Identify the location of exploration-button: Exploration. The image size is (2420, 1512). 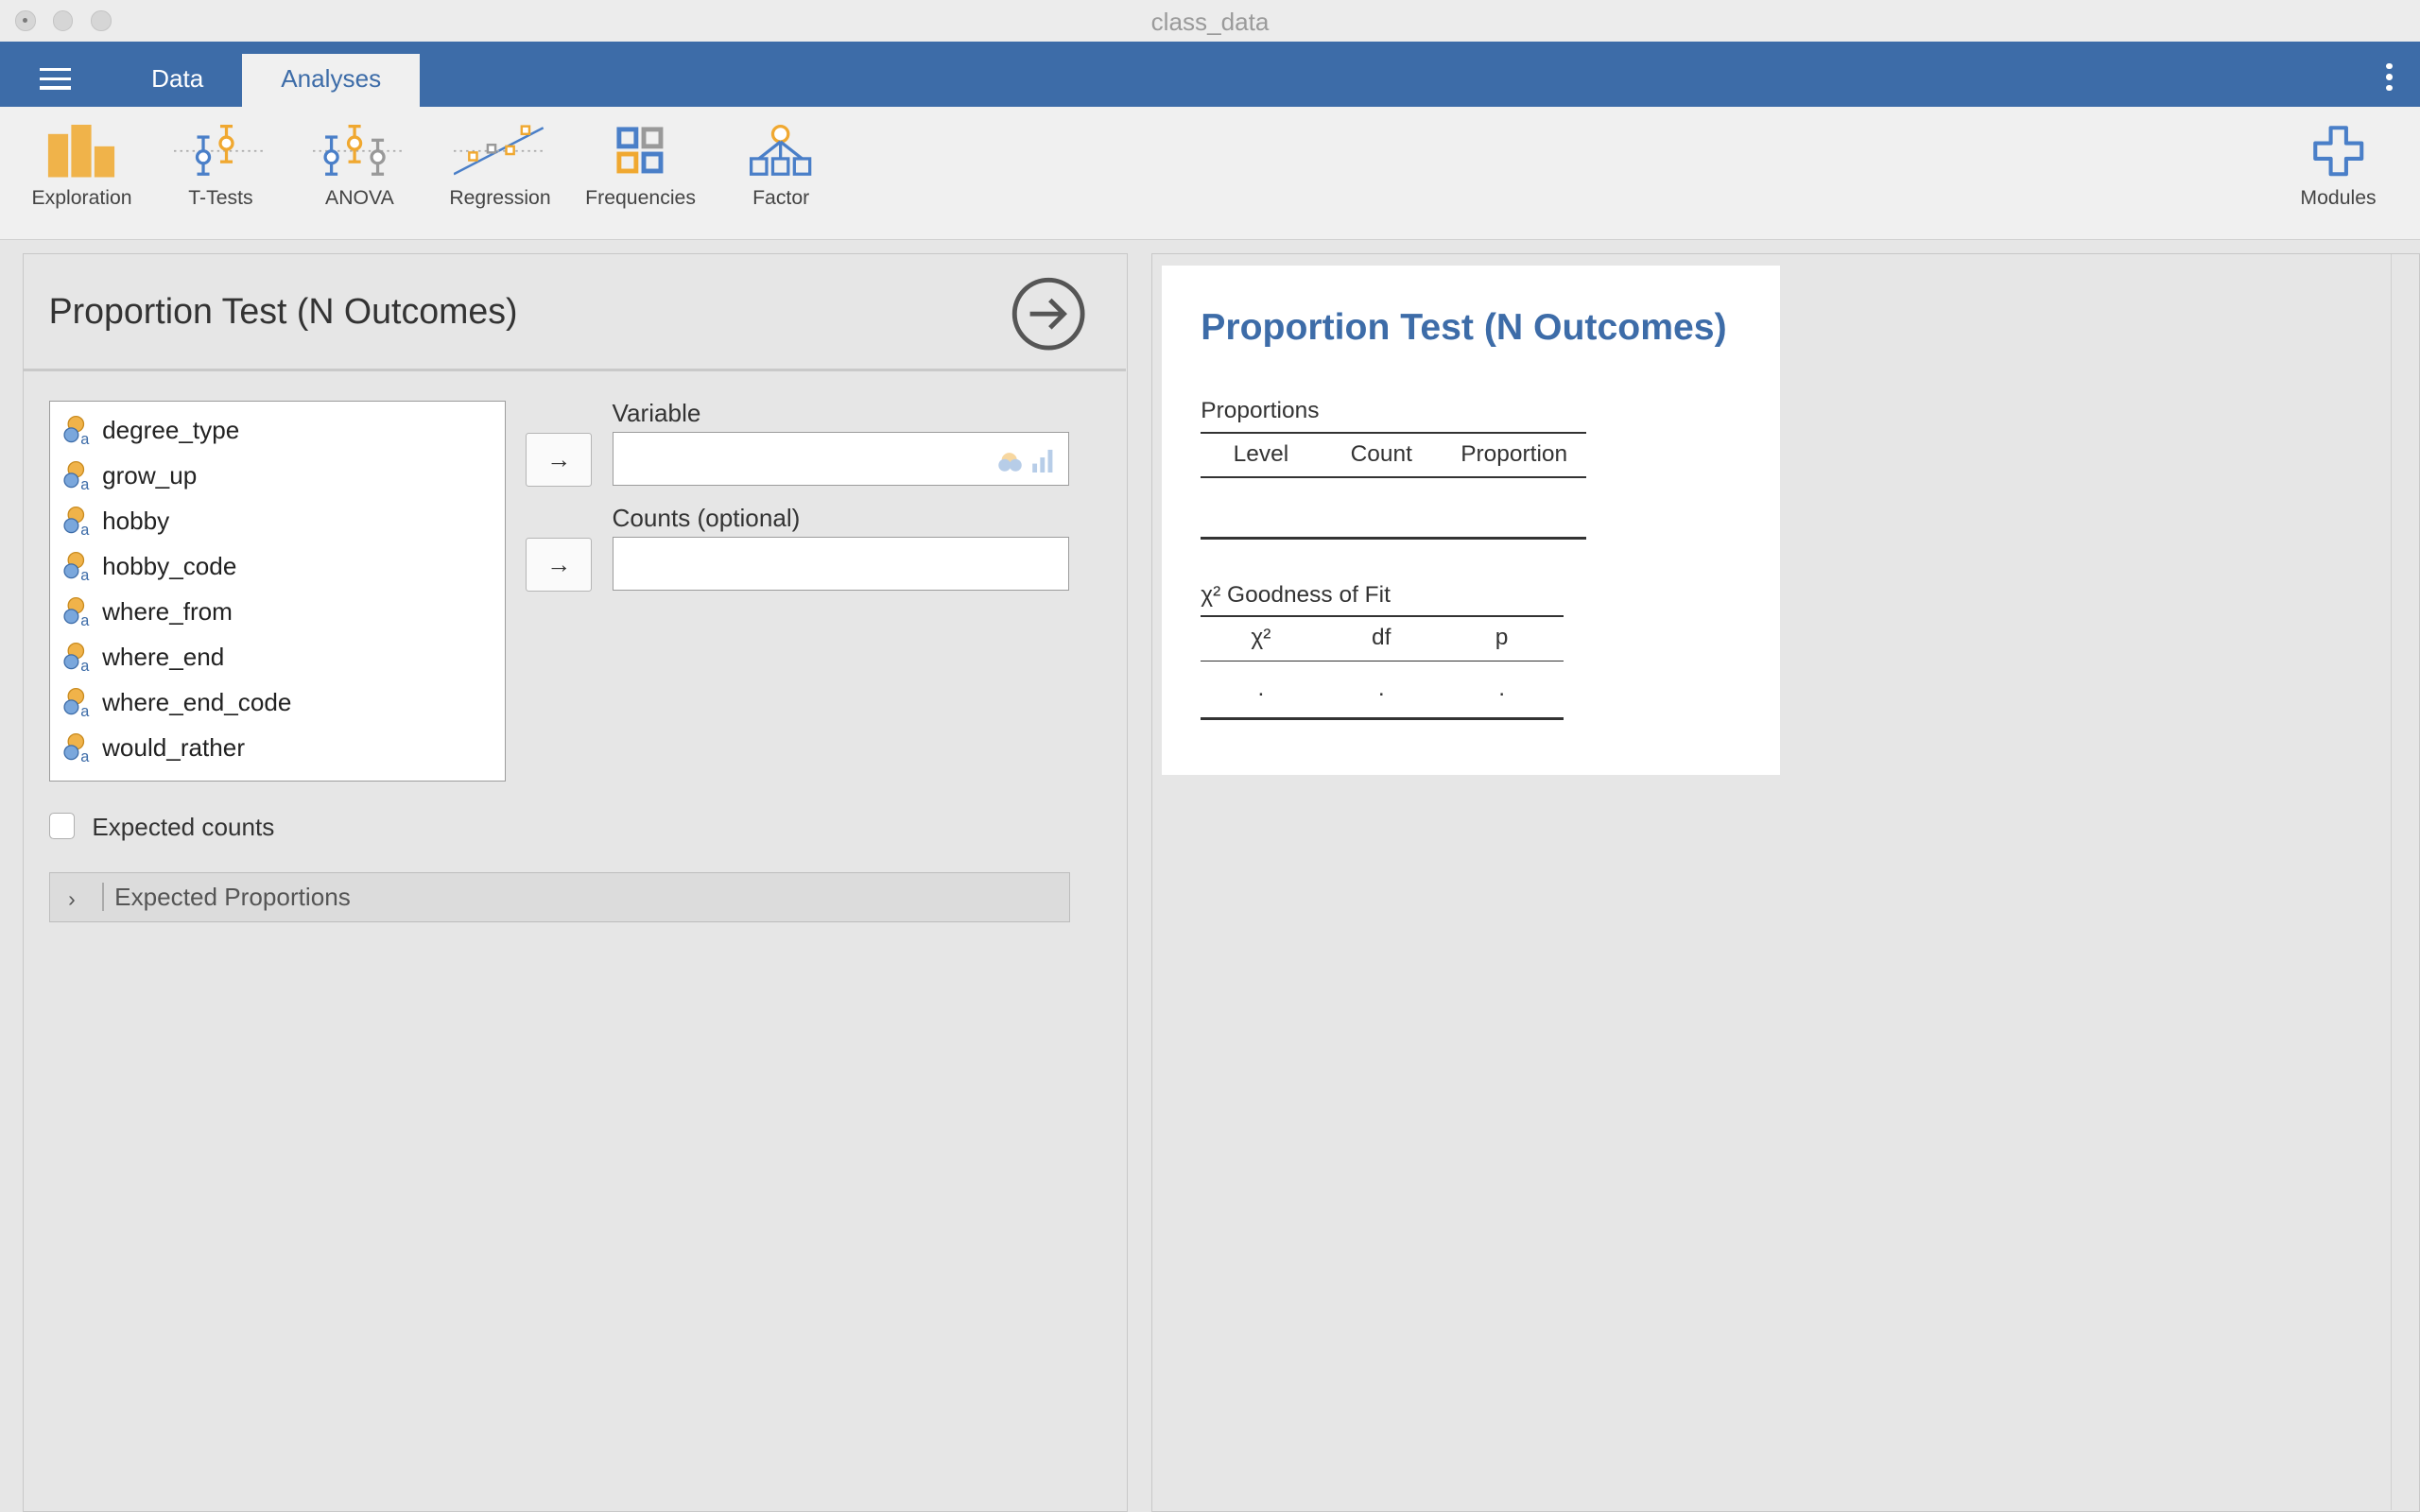
(81, 178).